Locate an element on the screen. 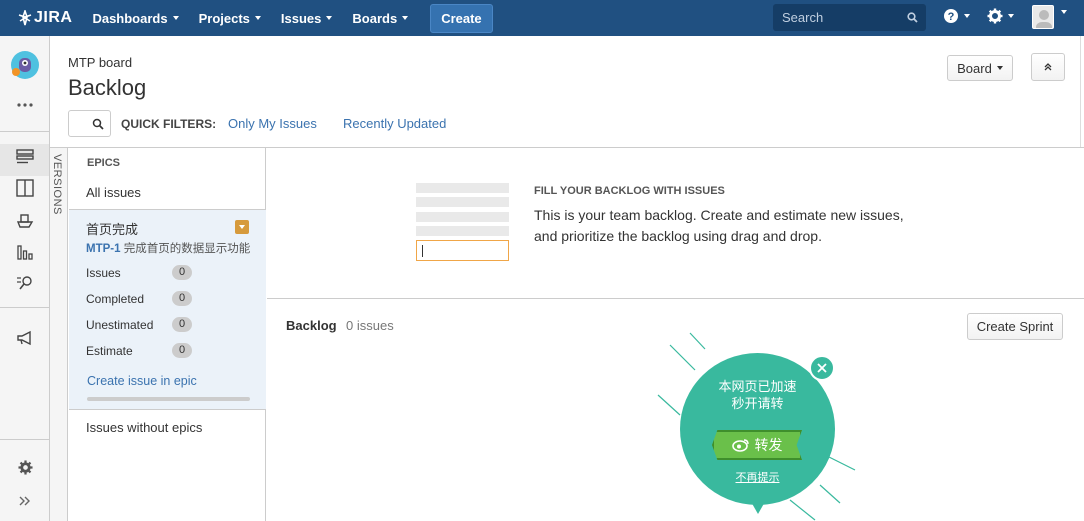 The width and height of the screenshot is (1084, 521). backlog-issue-count: 0 issues is located at coordinates (370, 325).